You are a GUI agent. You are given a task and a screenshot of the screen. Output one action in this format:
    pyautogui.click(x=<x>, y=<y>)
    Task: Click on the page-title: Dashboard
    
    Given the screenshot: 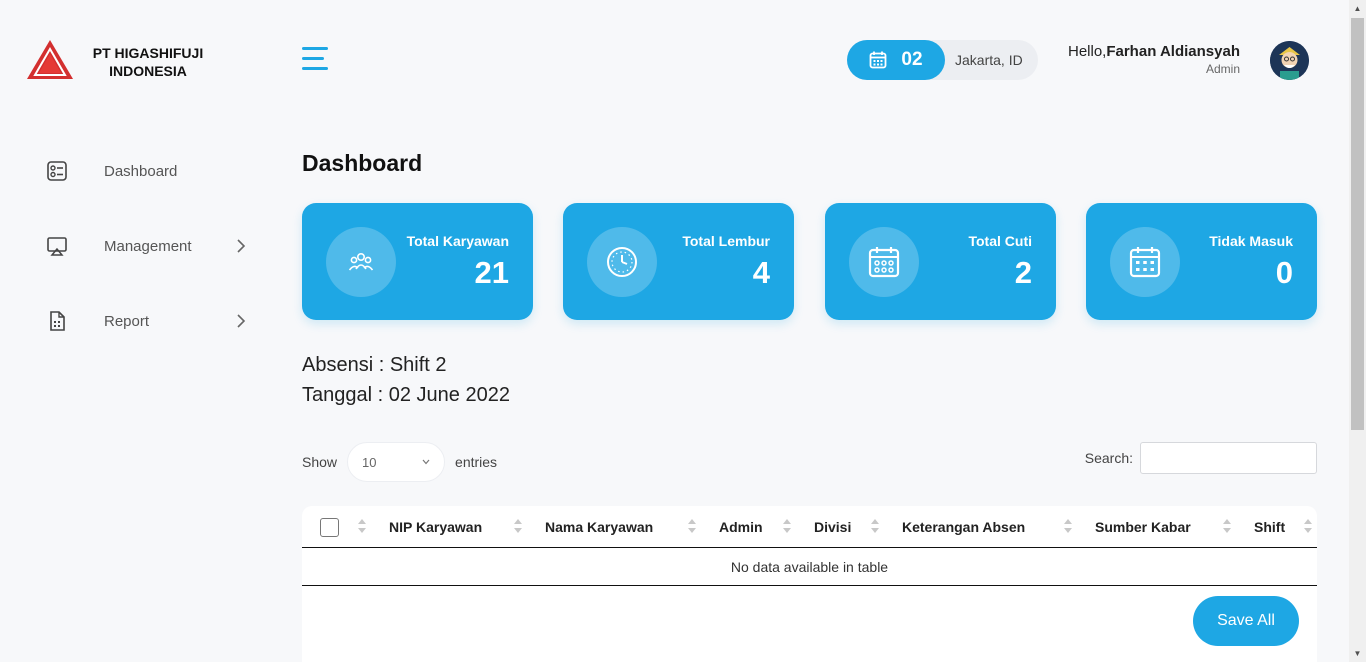 What is the action you would take?
    pyautogui.click(x=362, y=163)
    